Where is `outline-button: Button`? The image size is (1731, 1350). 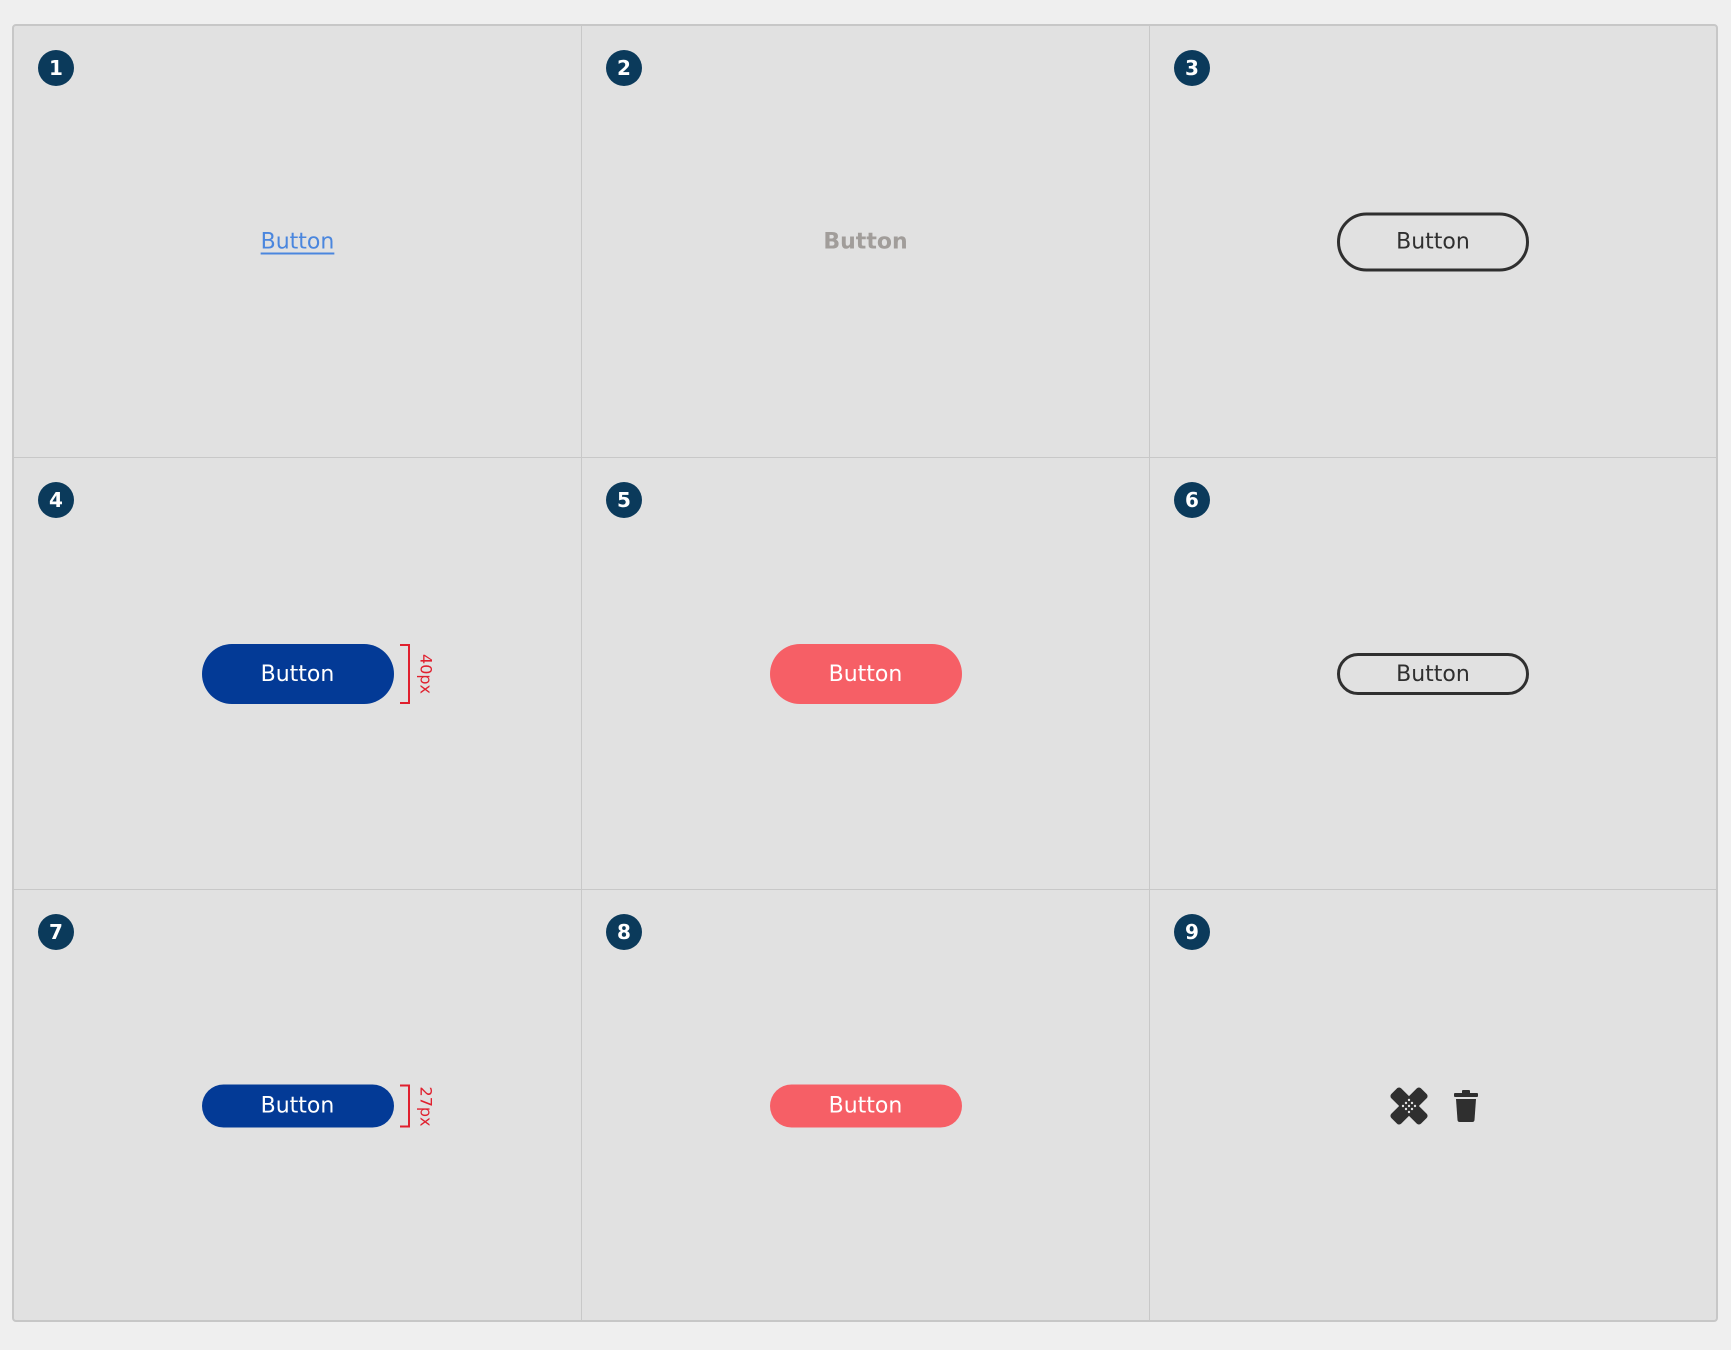 outline-button: Button is located at coordinates (1433, 242).